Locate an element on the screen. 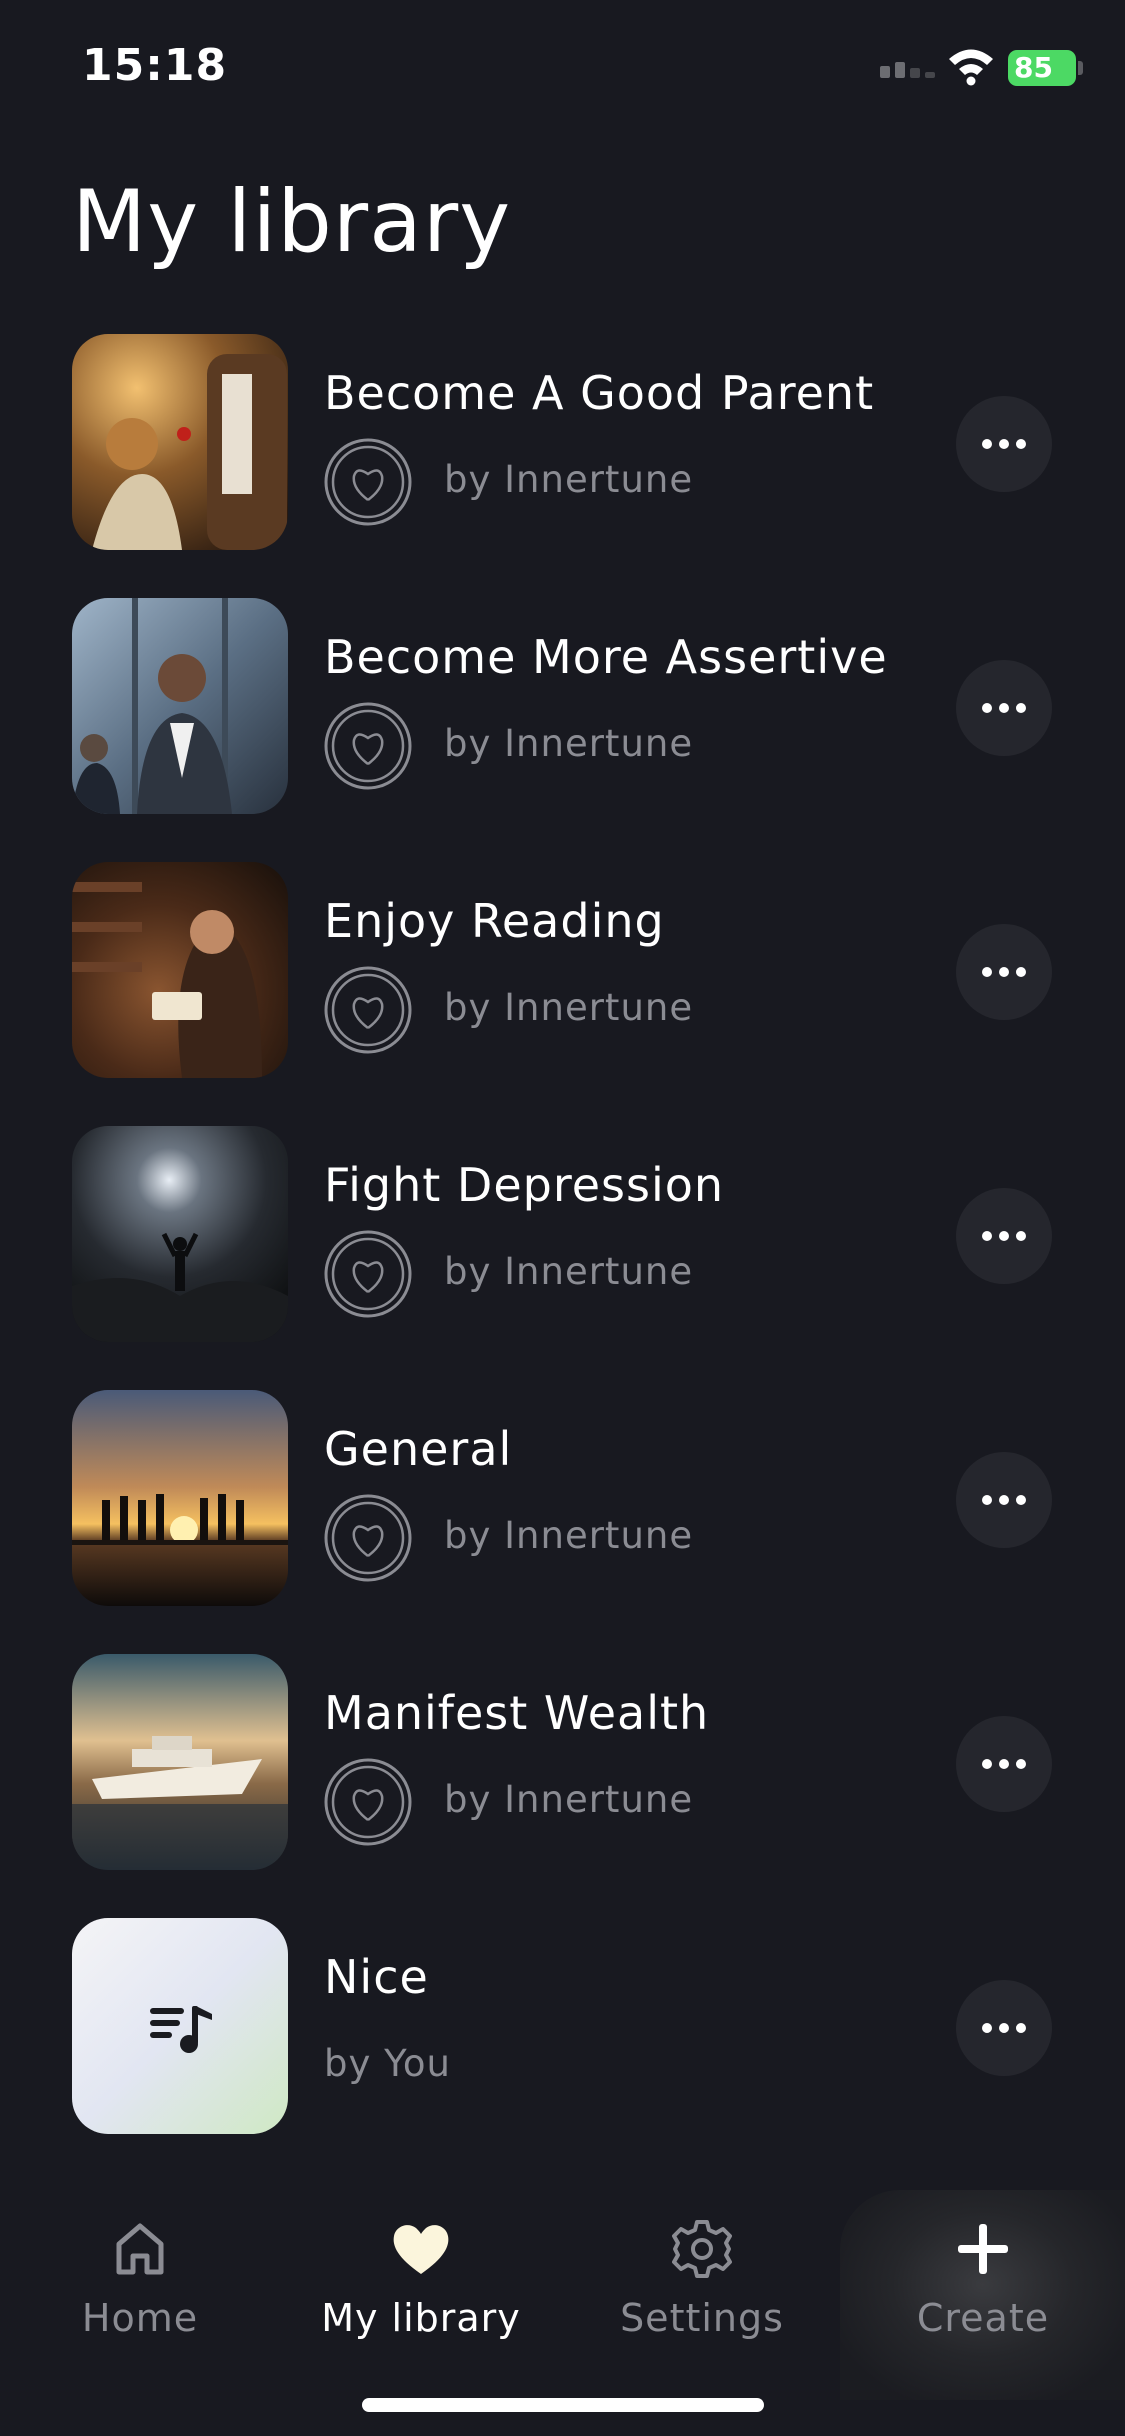 This screenshot has width=1125, height=2436. gear-icon is located at coordinates (702, 2249).